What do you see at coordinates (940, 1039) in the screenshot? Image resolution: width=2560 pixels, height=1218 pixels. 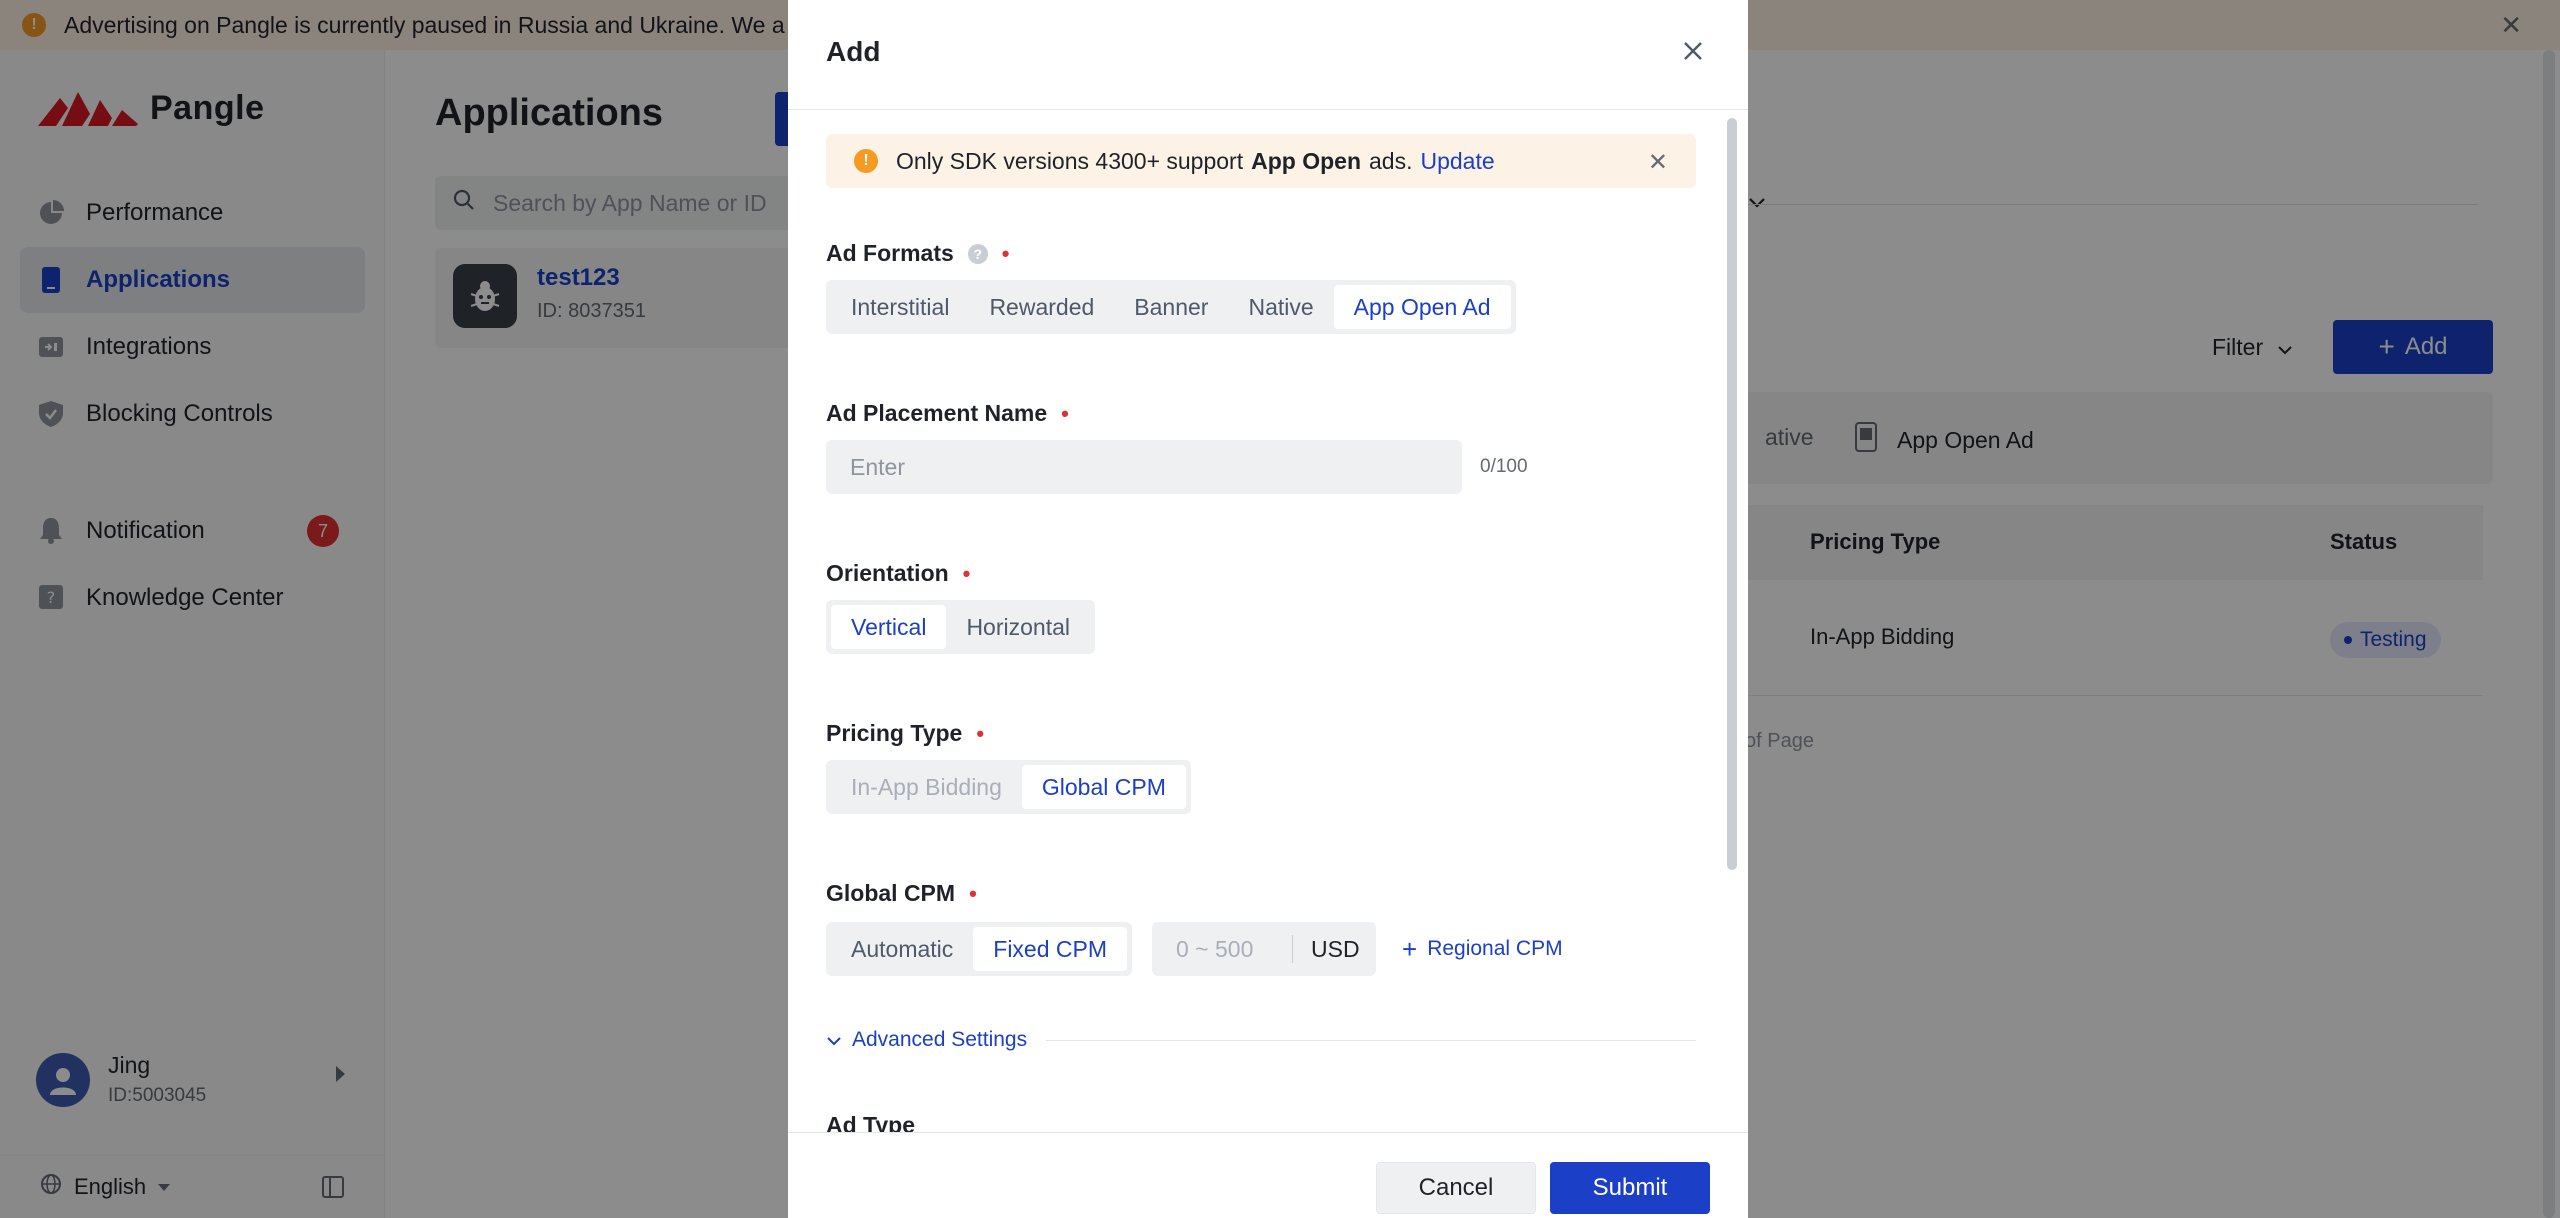 I see `advanced-settings-label: Advanced Settings` at bounding box center [940, 1039].